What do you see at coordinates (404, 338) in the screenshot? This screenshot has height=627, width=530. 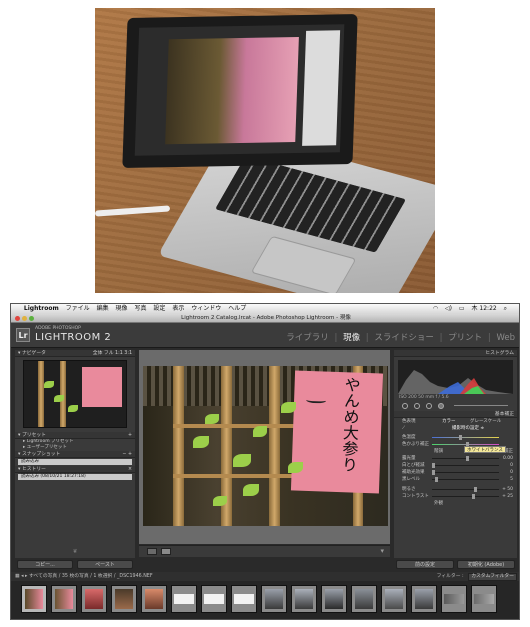 I see `module-slideshow: スライドショー` at bounding box center [404, 338].